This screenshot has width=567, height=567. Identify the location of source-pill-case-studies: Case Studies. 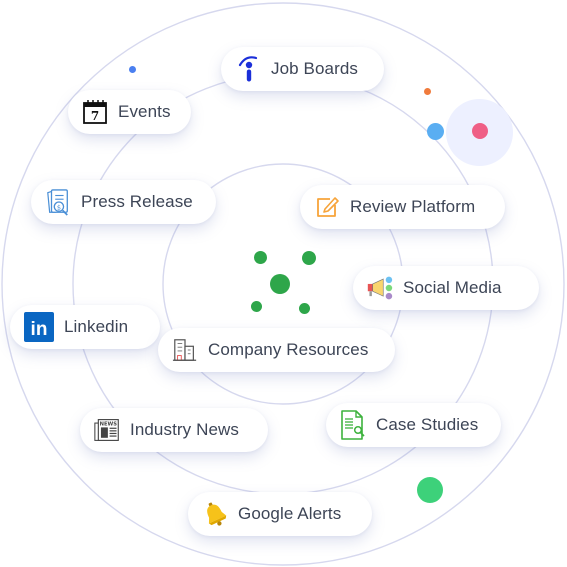
(413, 425).